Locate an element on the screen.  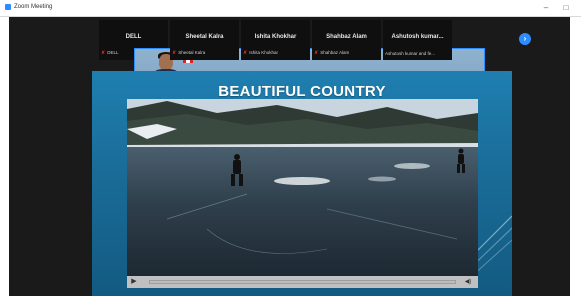
participant-caption-text: DELL is located at coordinates (113, 52).